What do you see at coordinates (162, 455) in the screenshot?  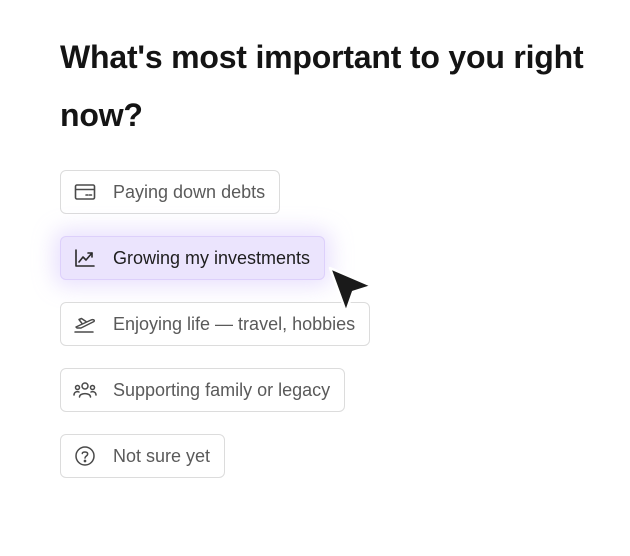 I see `option-label: Not sure yet` at bounding box center [162, 455].